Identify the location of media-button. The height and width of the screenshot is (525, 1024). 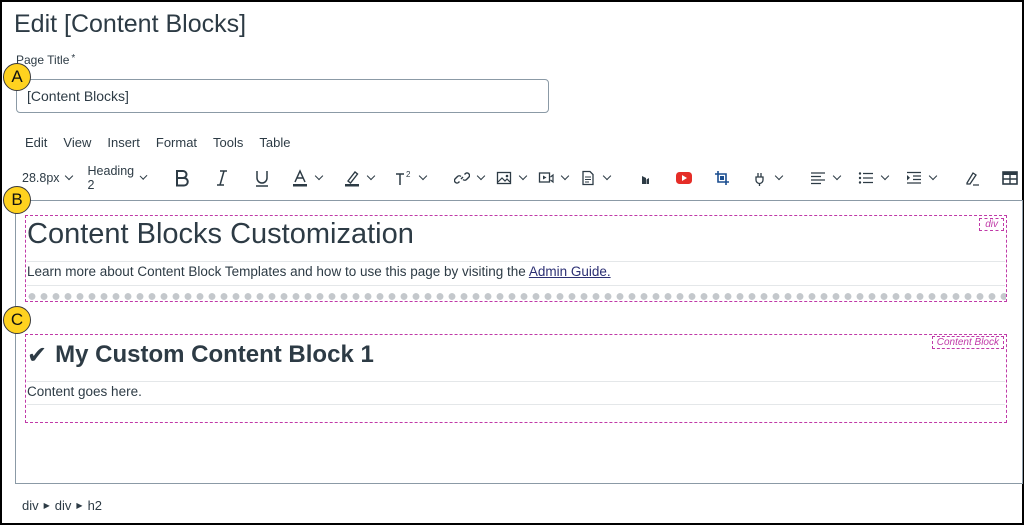
(552, 178).